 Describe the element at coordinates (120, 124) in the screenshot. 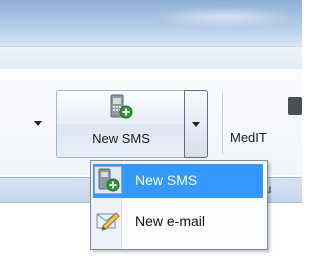

I see `new-sms-button: New SMS` at that location.